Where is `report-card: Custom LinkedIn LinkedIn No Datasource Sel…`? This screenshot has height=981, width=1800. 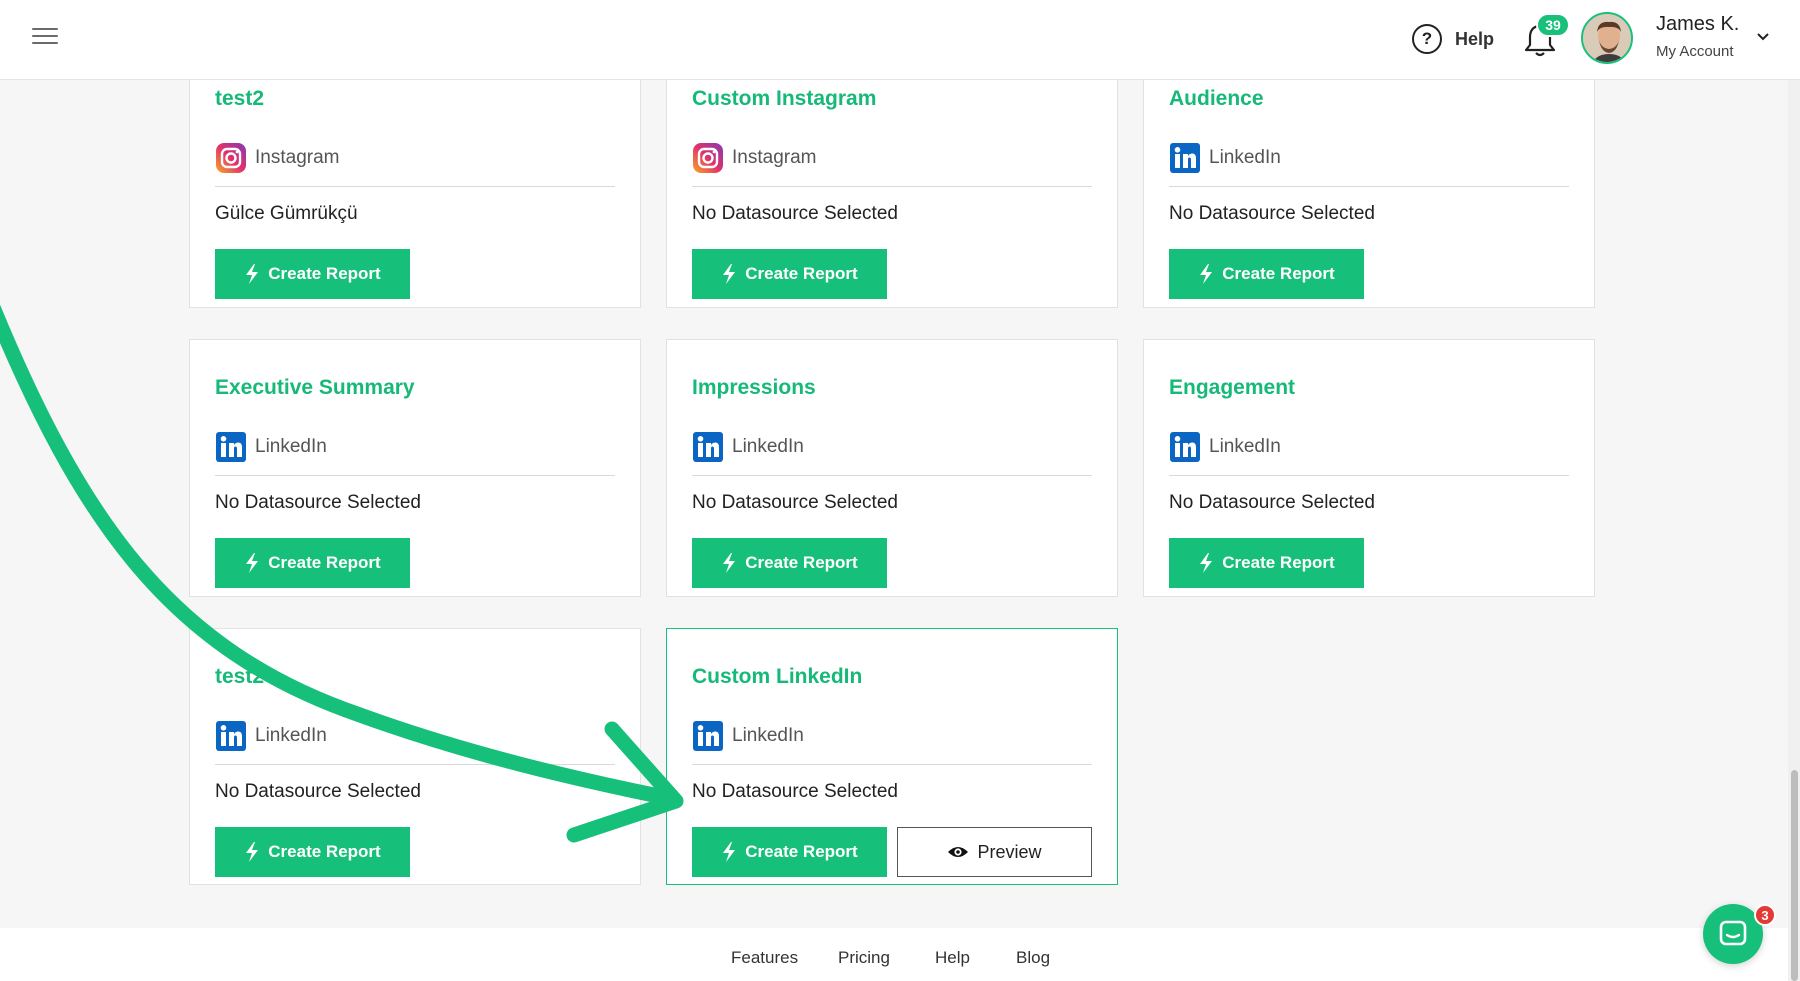 report-card: Custom LinkedIn LinkedIn No Datasource Sel… is located at coordinates (892, 756).